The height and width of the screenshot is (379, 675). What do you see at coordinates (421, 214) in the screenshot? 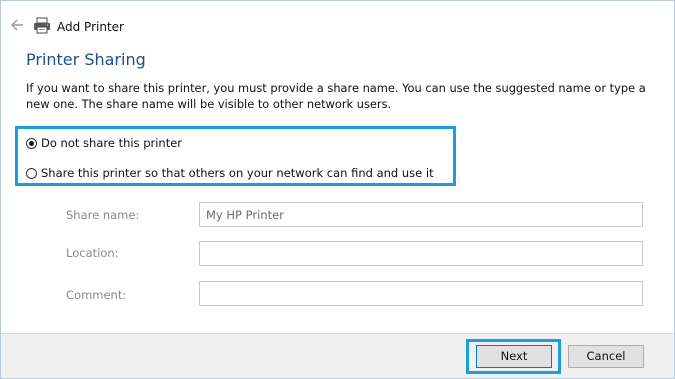
I see `share-name-input` at bounding box center [421, 214].